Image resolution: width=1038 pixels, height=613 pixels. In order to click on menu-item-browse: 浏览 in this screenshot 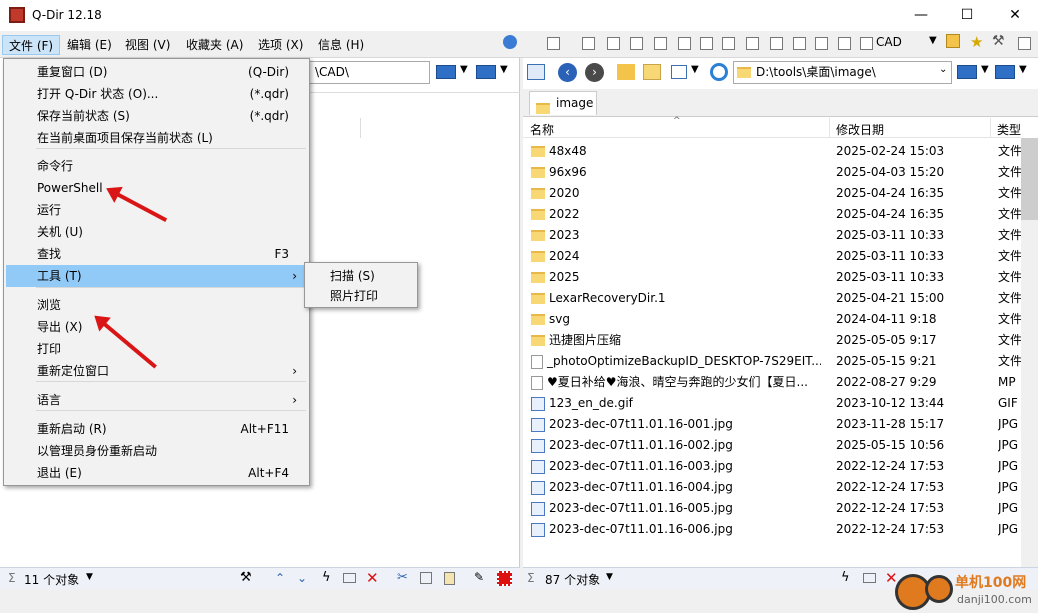, I will do `click(156, 305)`.